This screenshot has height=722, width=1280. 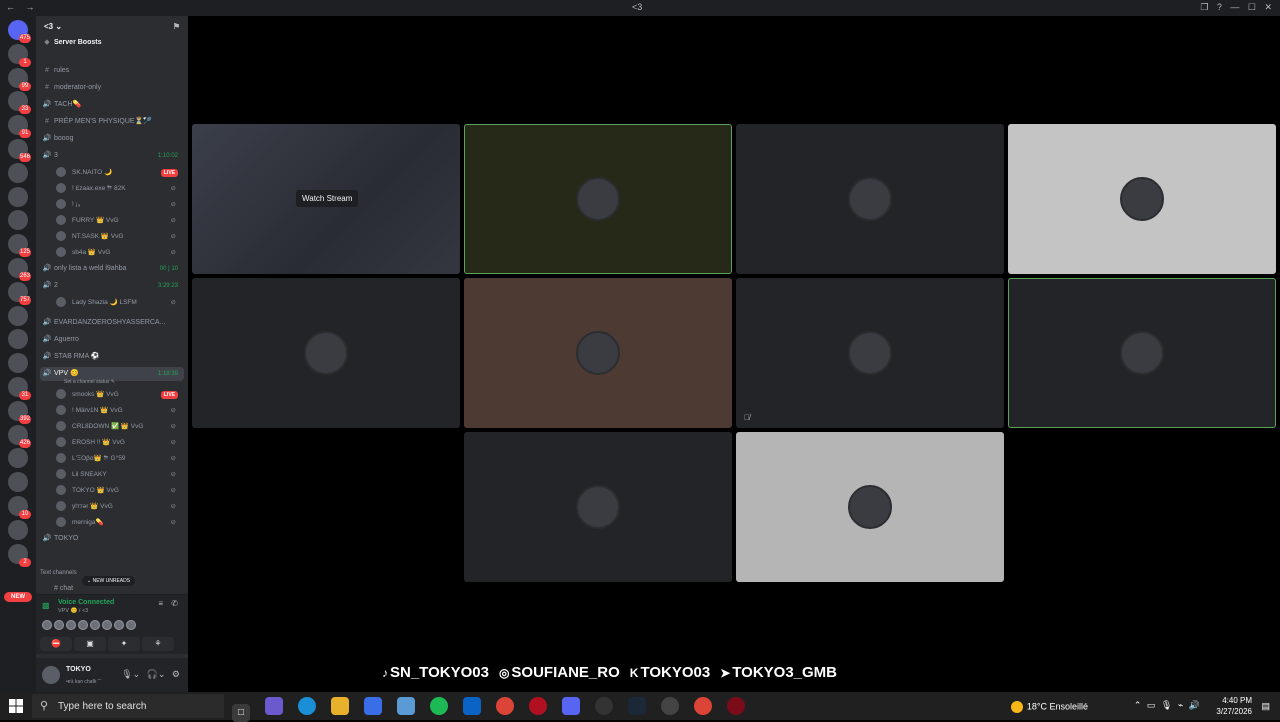 What do you see at coordinates (19, 103) in the screenshot?
I see `server-icon: 33` at bounding box center [19, 103].